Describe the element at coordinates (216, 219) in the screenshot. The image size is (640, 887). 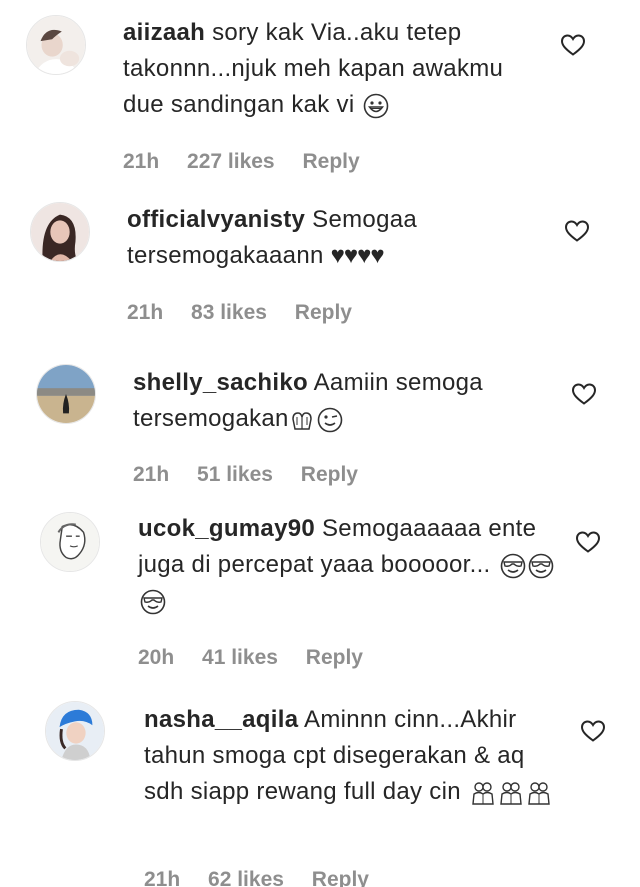
I see `comment-username: officialvyanisty` at that location.